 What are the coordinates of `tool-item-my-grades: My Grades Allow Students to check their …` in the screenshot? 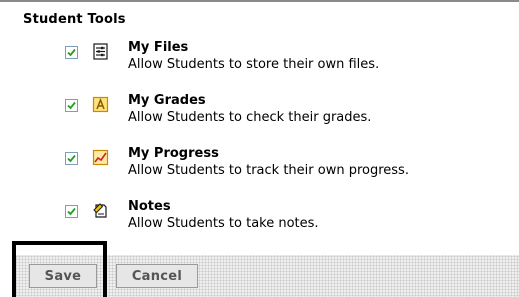 It's located at (290, 111).